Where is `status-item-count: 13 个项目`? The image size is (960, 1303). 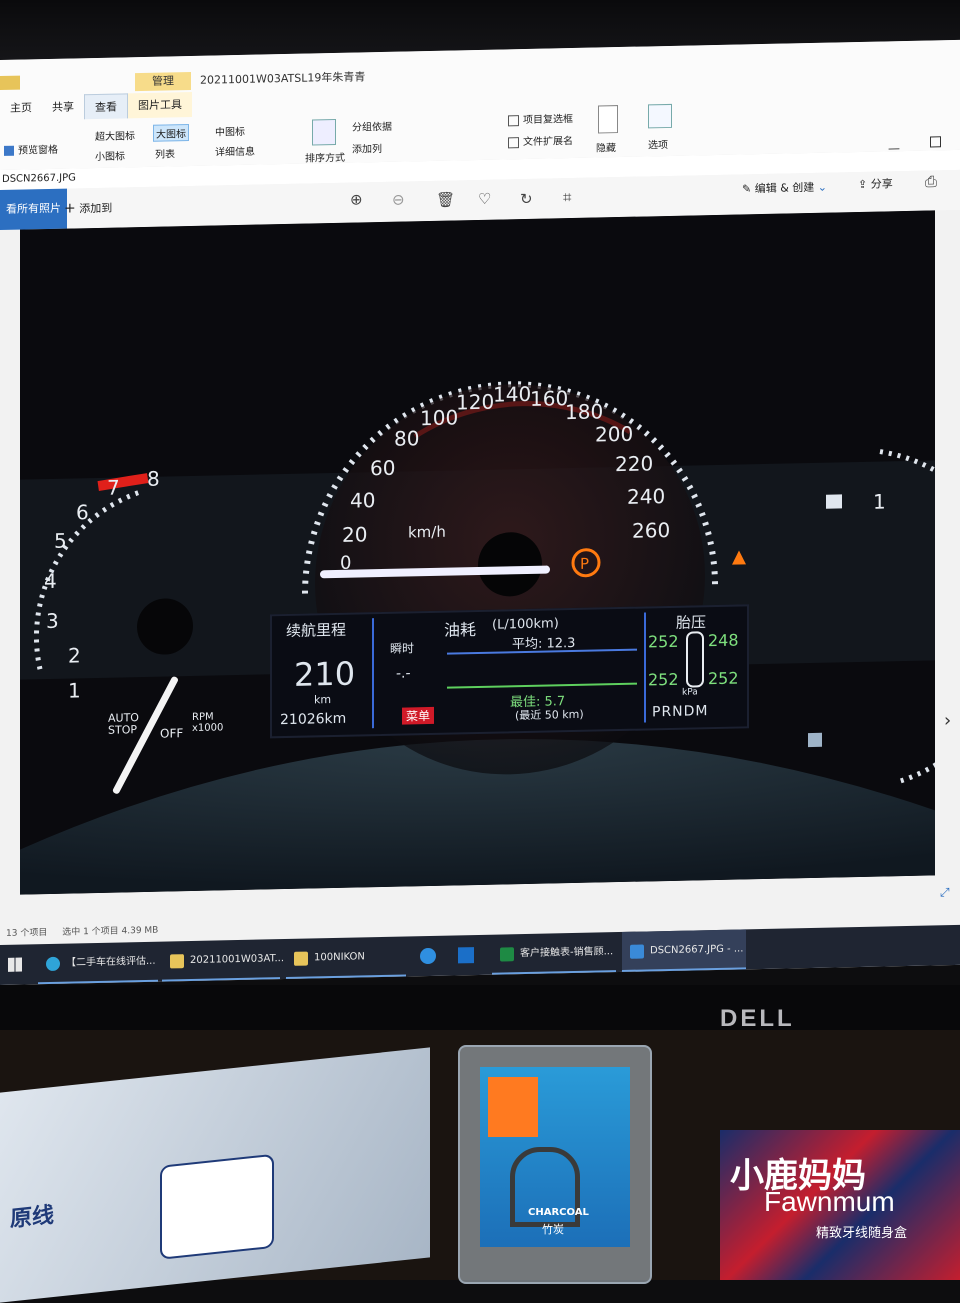 status-item-count: 13 个项目 is located at coordinates (27, 933).